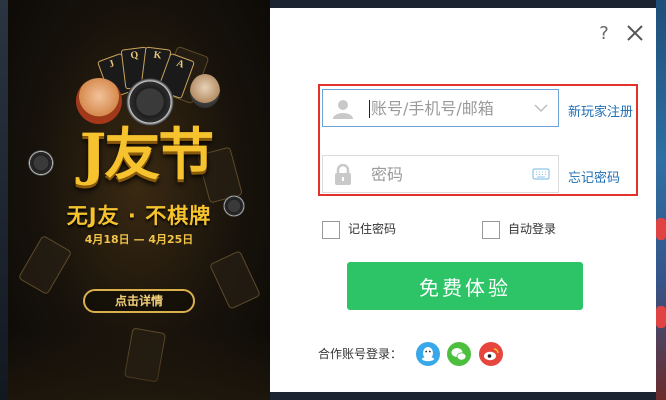 The width and height of the screenshot is (666, 400). What do you see at coordinates (446, 174) in the screenshot?
I see `password-input` at bounding box center [446, 174].